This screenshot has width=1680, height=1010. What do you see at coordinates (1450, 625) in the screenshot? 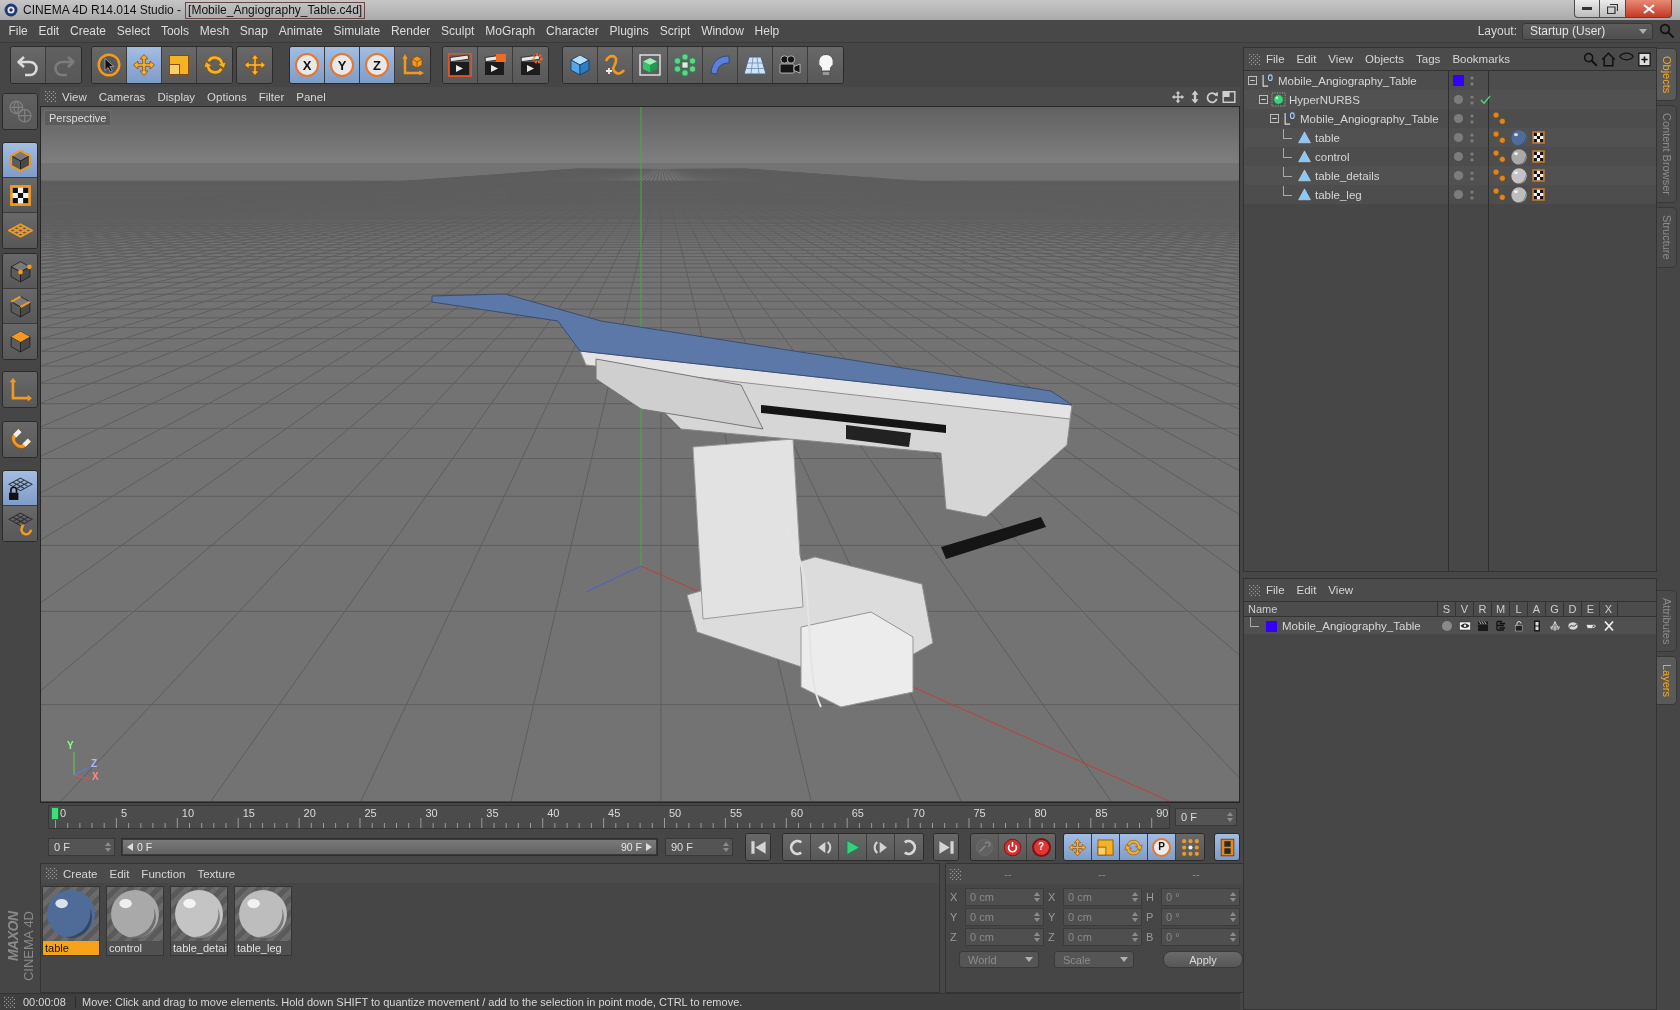
I see `layer-row: Mobile_Angiography_Table` at bounding box center [1450, 625].